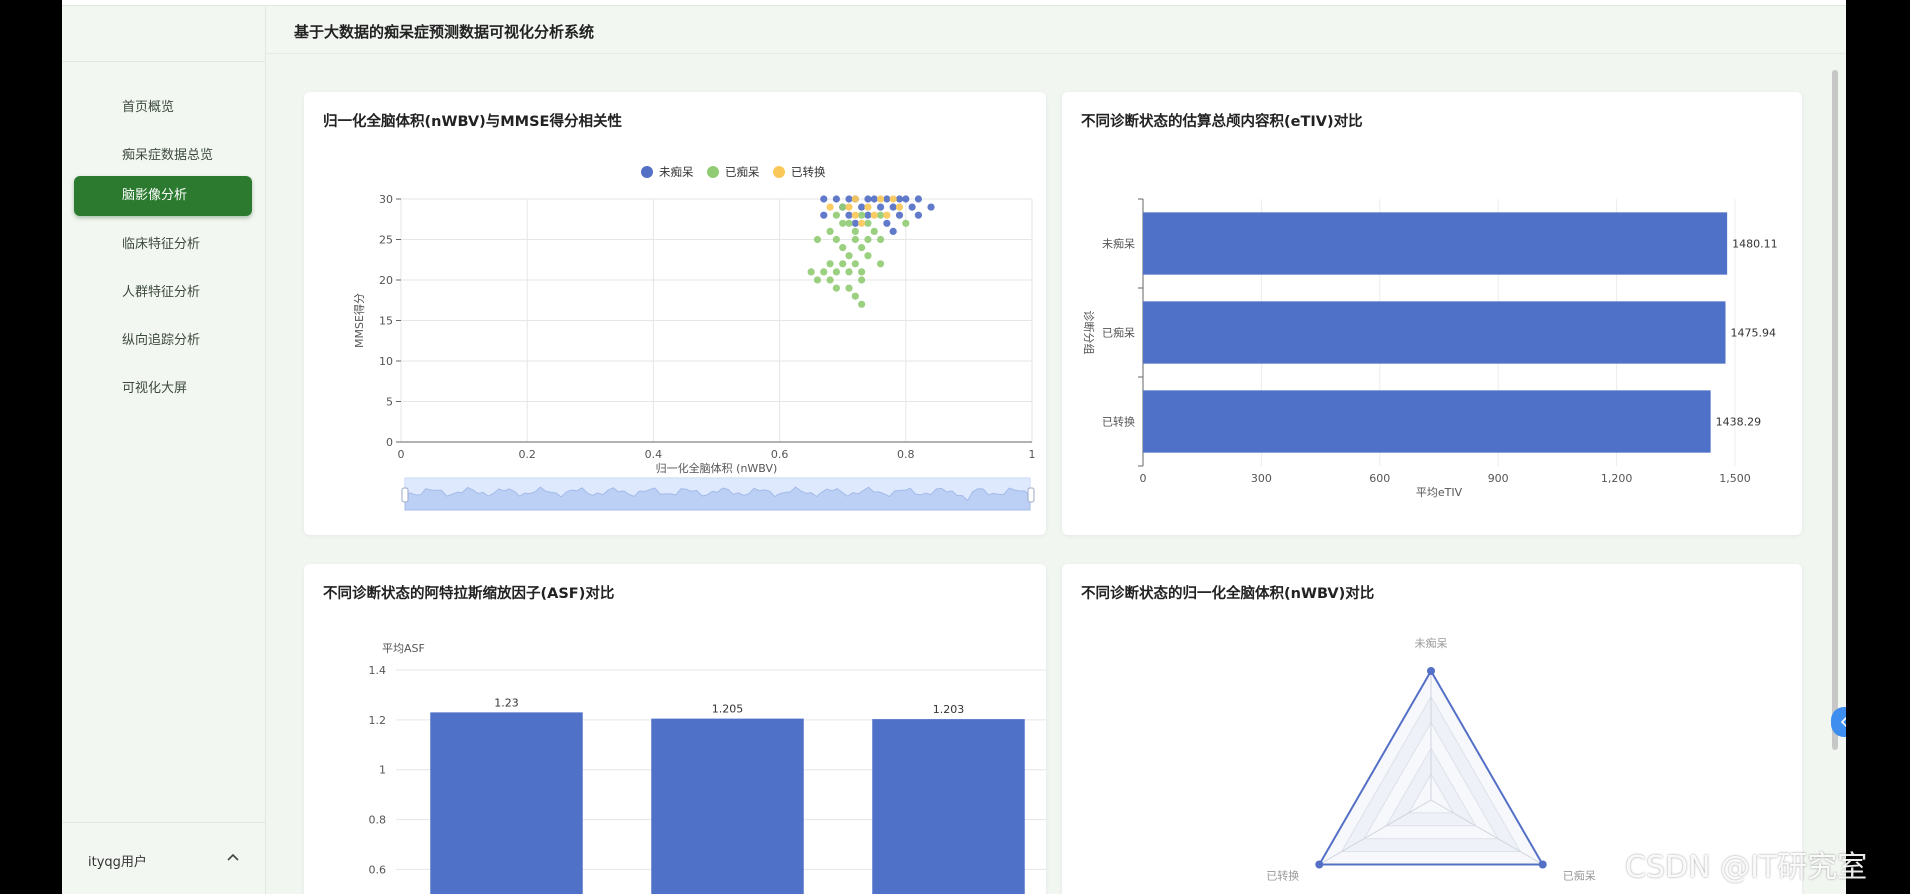  Describe the element at coordinates (906, 454) in the screenshot. I see `x-tick-label: 0.8` at that location.